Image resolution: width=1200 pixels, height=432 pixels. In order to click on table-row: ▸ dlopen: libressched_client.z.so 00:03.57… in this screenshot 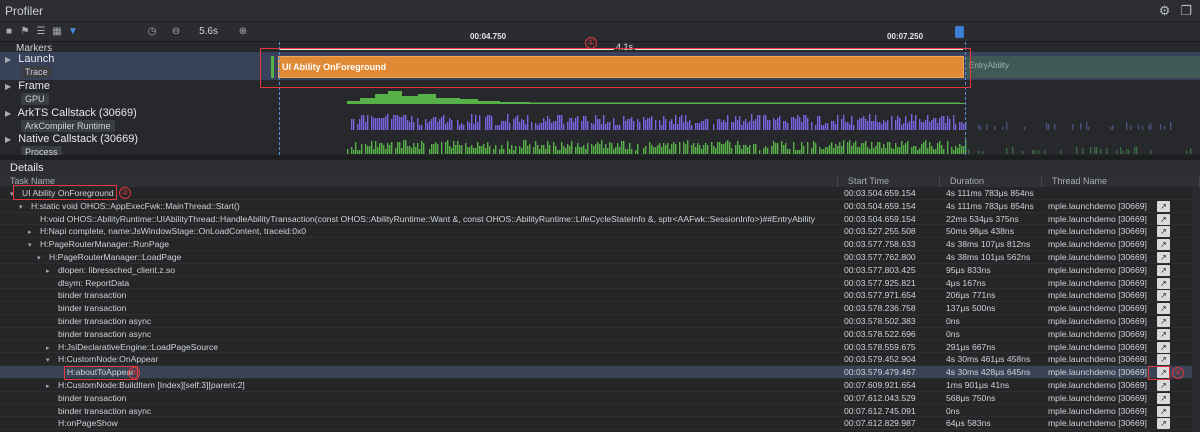, I will do `click(600, 270)`.